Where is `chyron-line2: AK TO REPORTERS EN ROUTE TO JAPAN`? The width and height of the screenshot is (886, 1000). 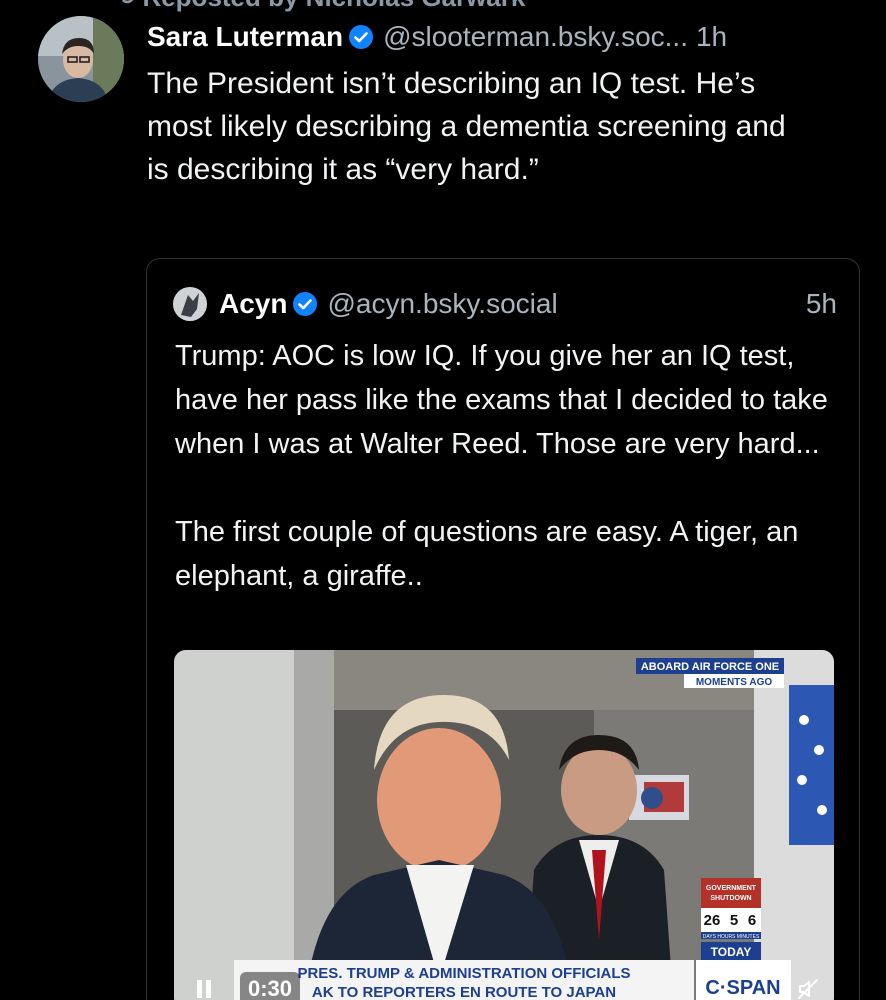
chyron-line2: AK TO REPORTERS EN ROUTE TO JAPAN is located at coordinates (464, 992).